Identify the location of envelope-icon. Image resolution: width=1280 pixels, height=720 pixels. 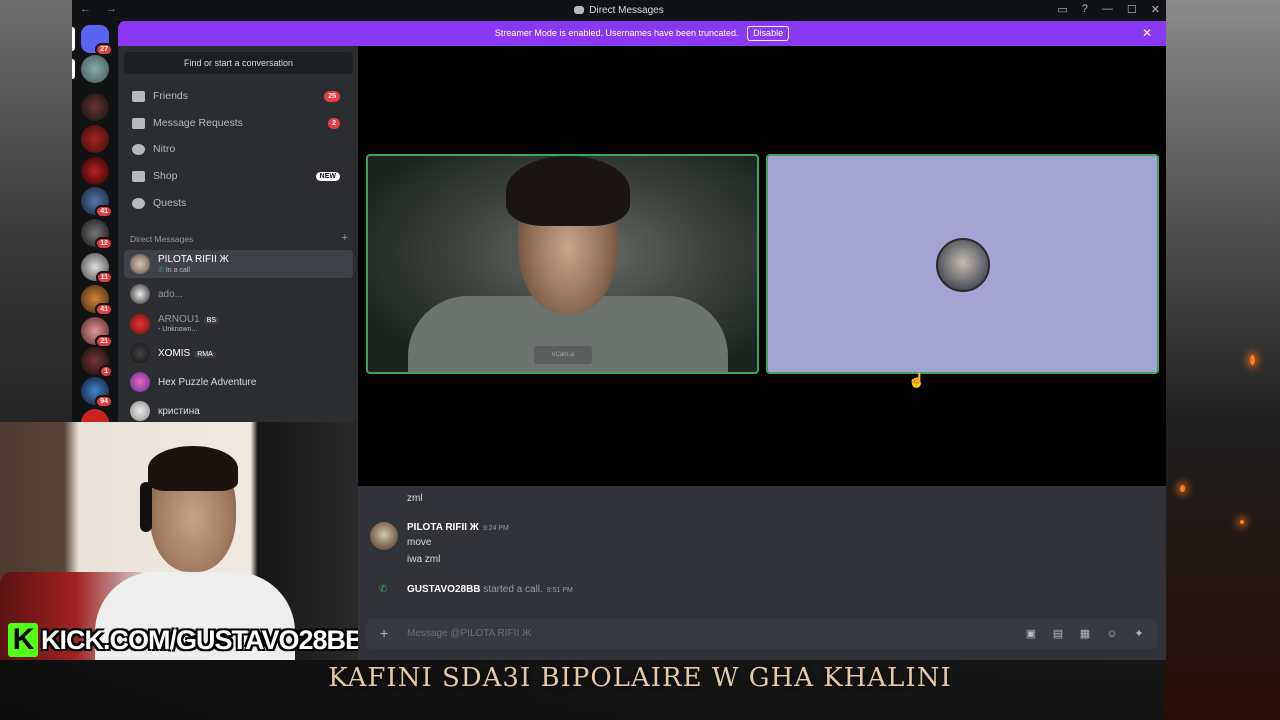
(138, 123).